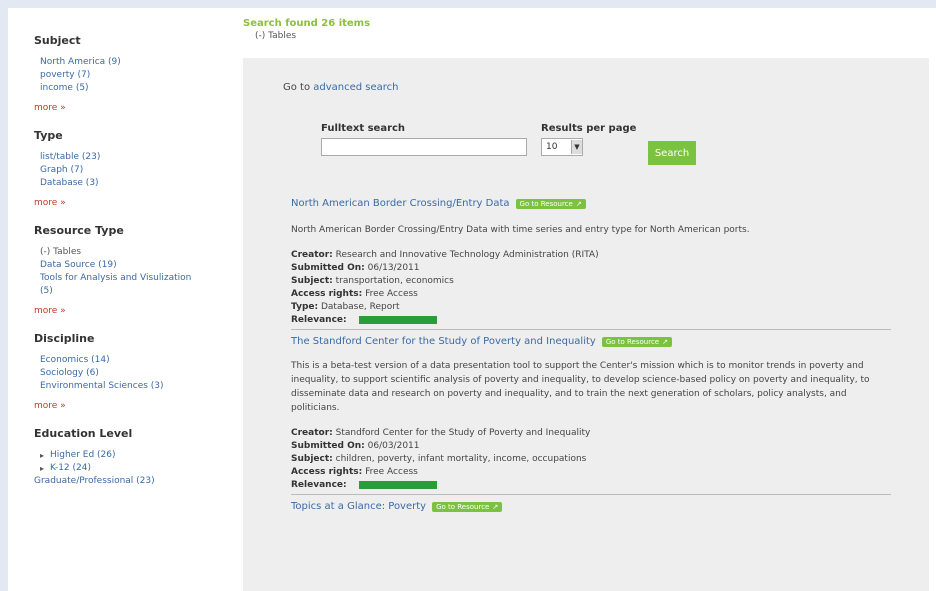 The image size is (936, 591). Describe the element at coordinates (589, 128) in the screenshot. I see `results-per-page-label: Results per page` at that location.